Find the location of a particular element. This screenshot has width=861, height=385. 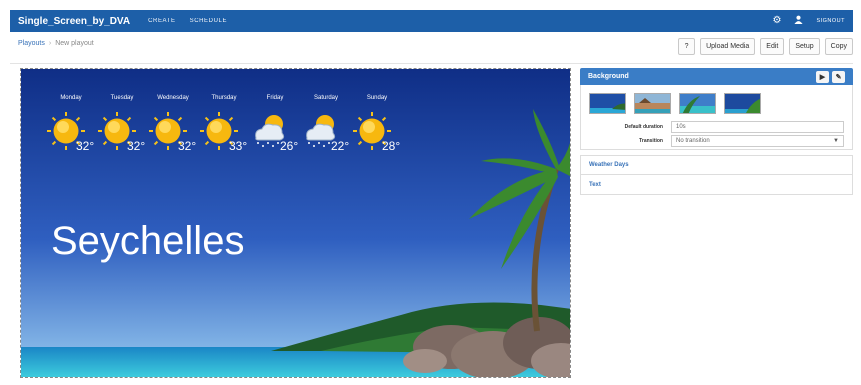

breadcrumb-root: Playouts is located at coordinates (31, 43).